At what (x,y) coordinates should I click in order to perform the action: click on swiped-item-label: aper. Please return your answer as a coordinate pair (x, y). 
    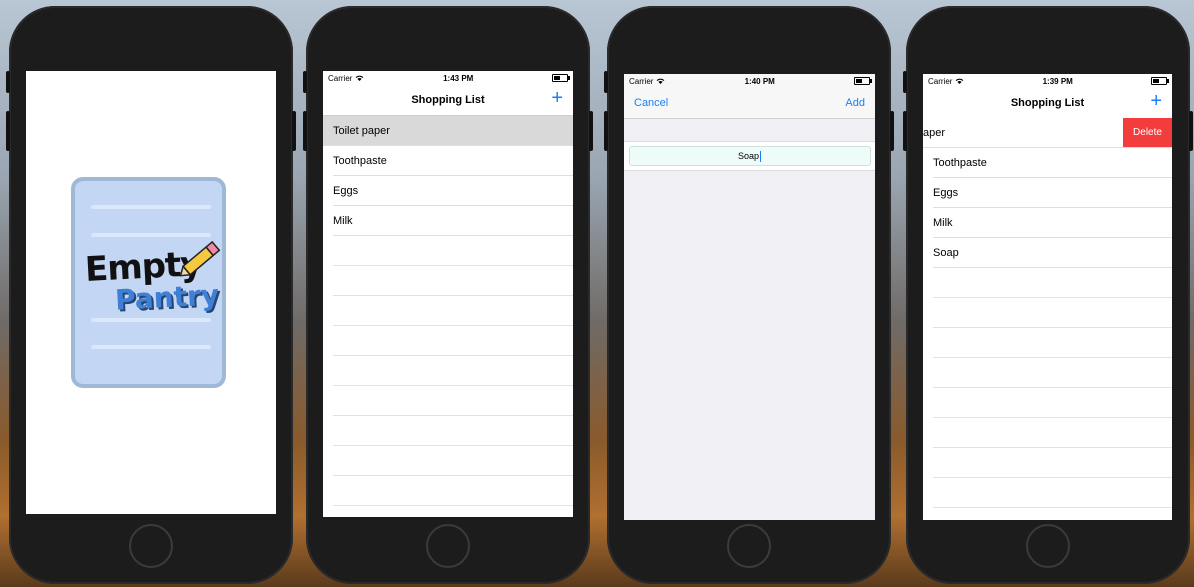
    Looking at the image, I should click on (934, 132).